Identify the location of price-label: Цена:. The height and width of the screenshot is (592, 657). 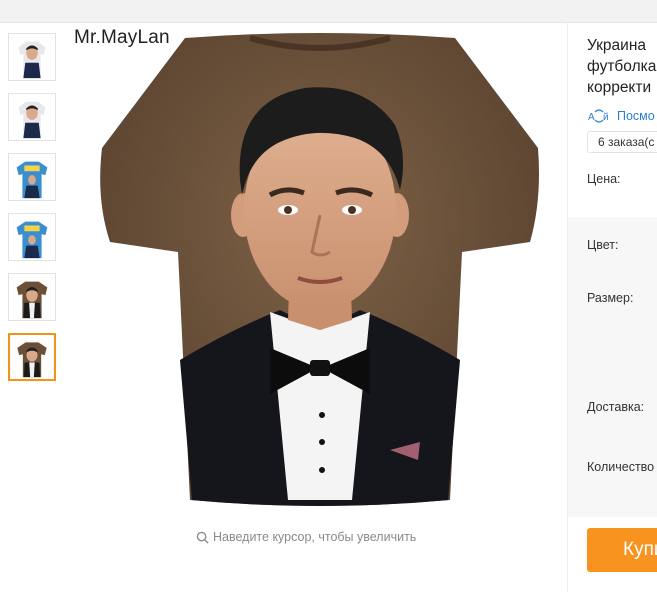
(604, 179).